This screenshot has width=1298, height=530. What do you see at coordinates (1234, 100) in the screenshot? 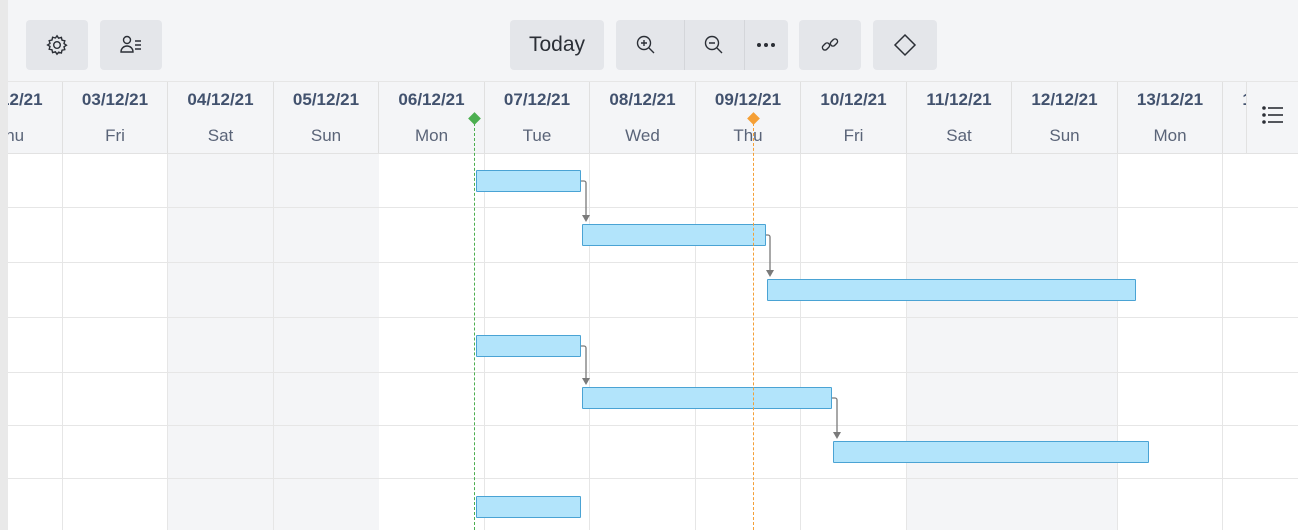
I see `date-header-cell: 14/12/21` at bounding box center [1234, 100].